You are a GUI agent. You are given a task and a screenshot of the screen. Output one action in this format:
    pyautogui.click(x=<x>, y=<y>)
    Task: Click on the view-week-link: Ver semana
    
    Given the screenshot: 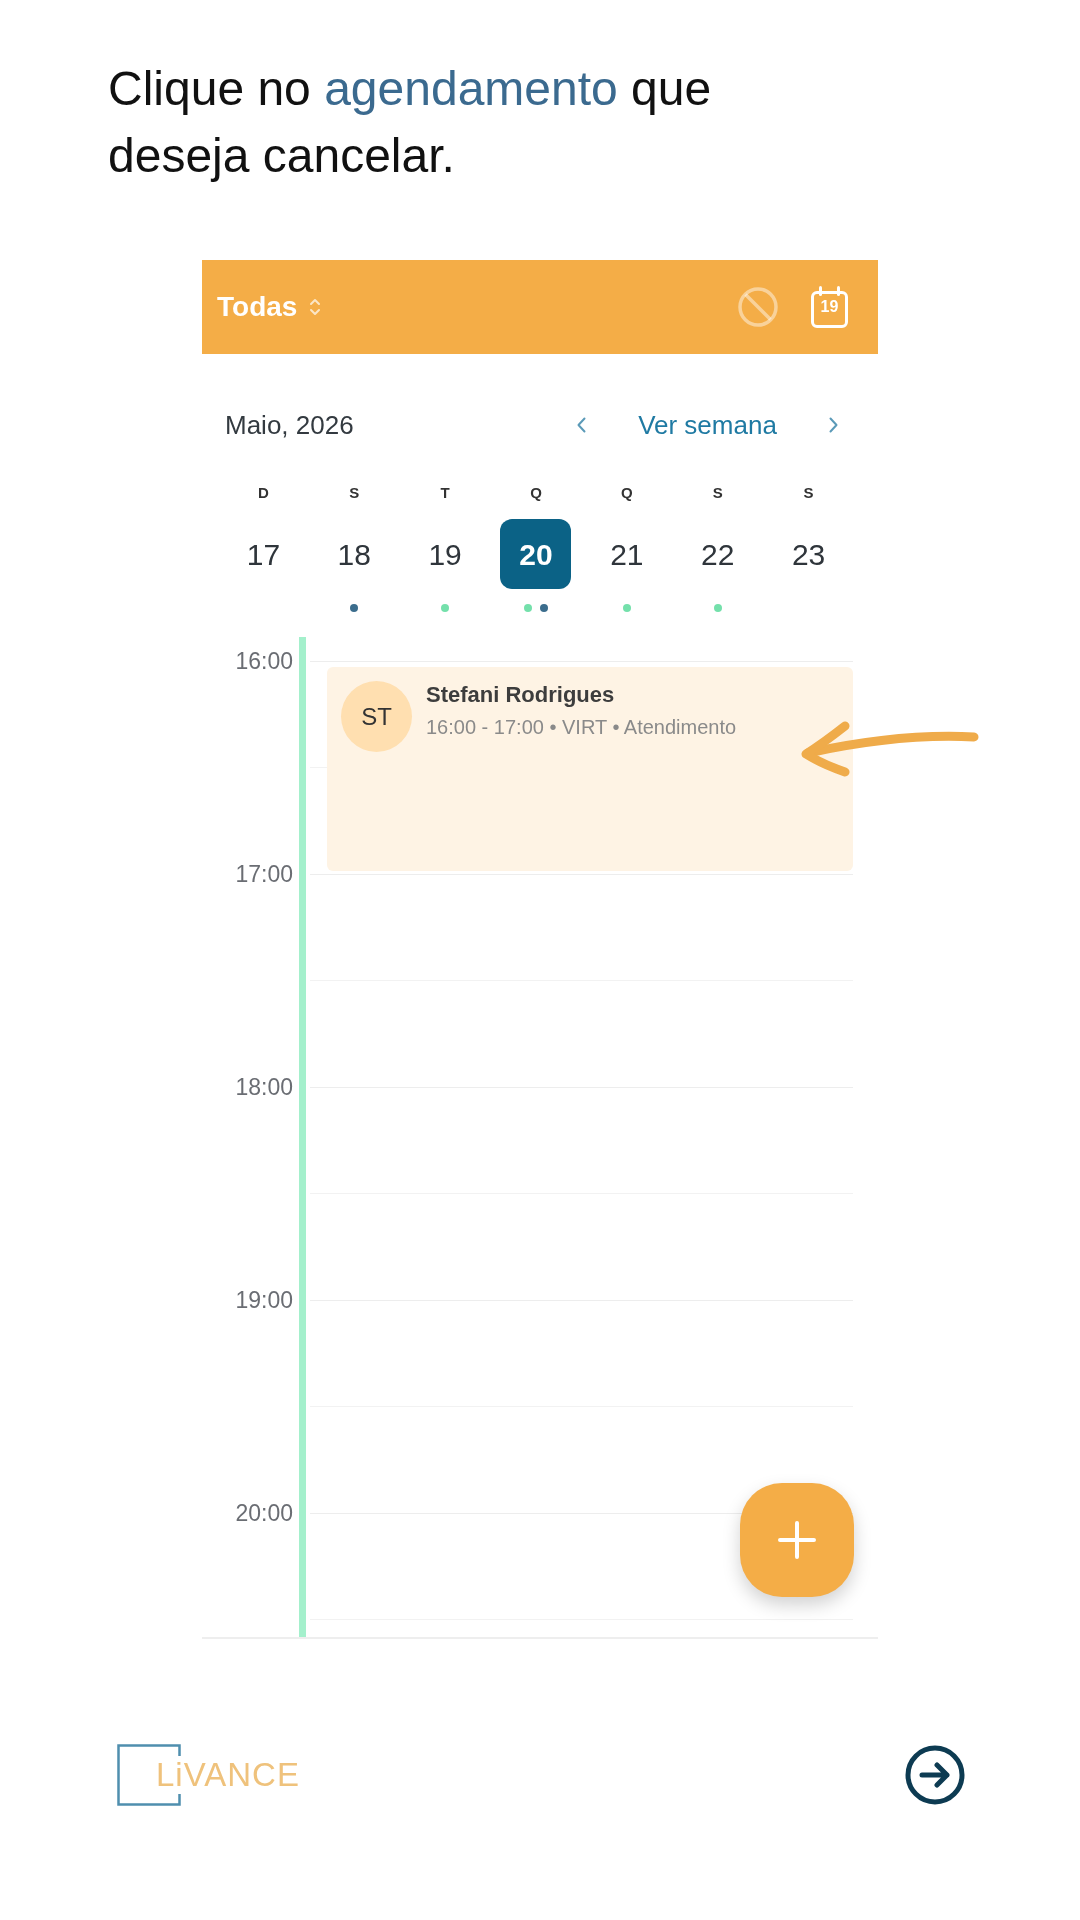 What is the action you would take?
    pyautogui.click(x=707, y=425)
    